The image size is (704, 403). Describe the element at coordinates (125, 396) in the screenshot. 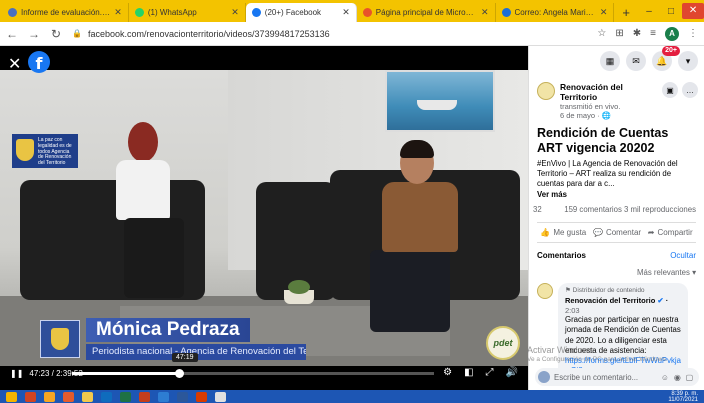

I see `excel-icon` at that location.